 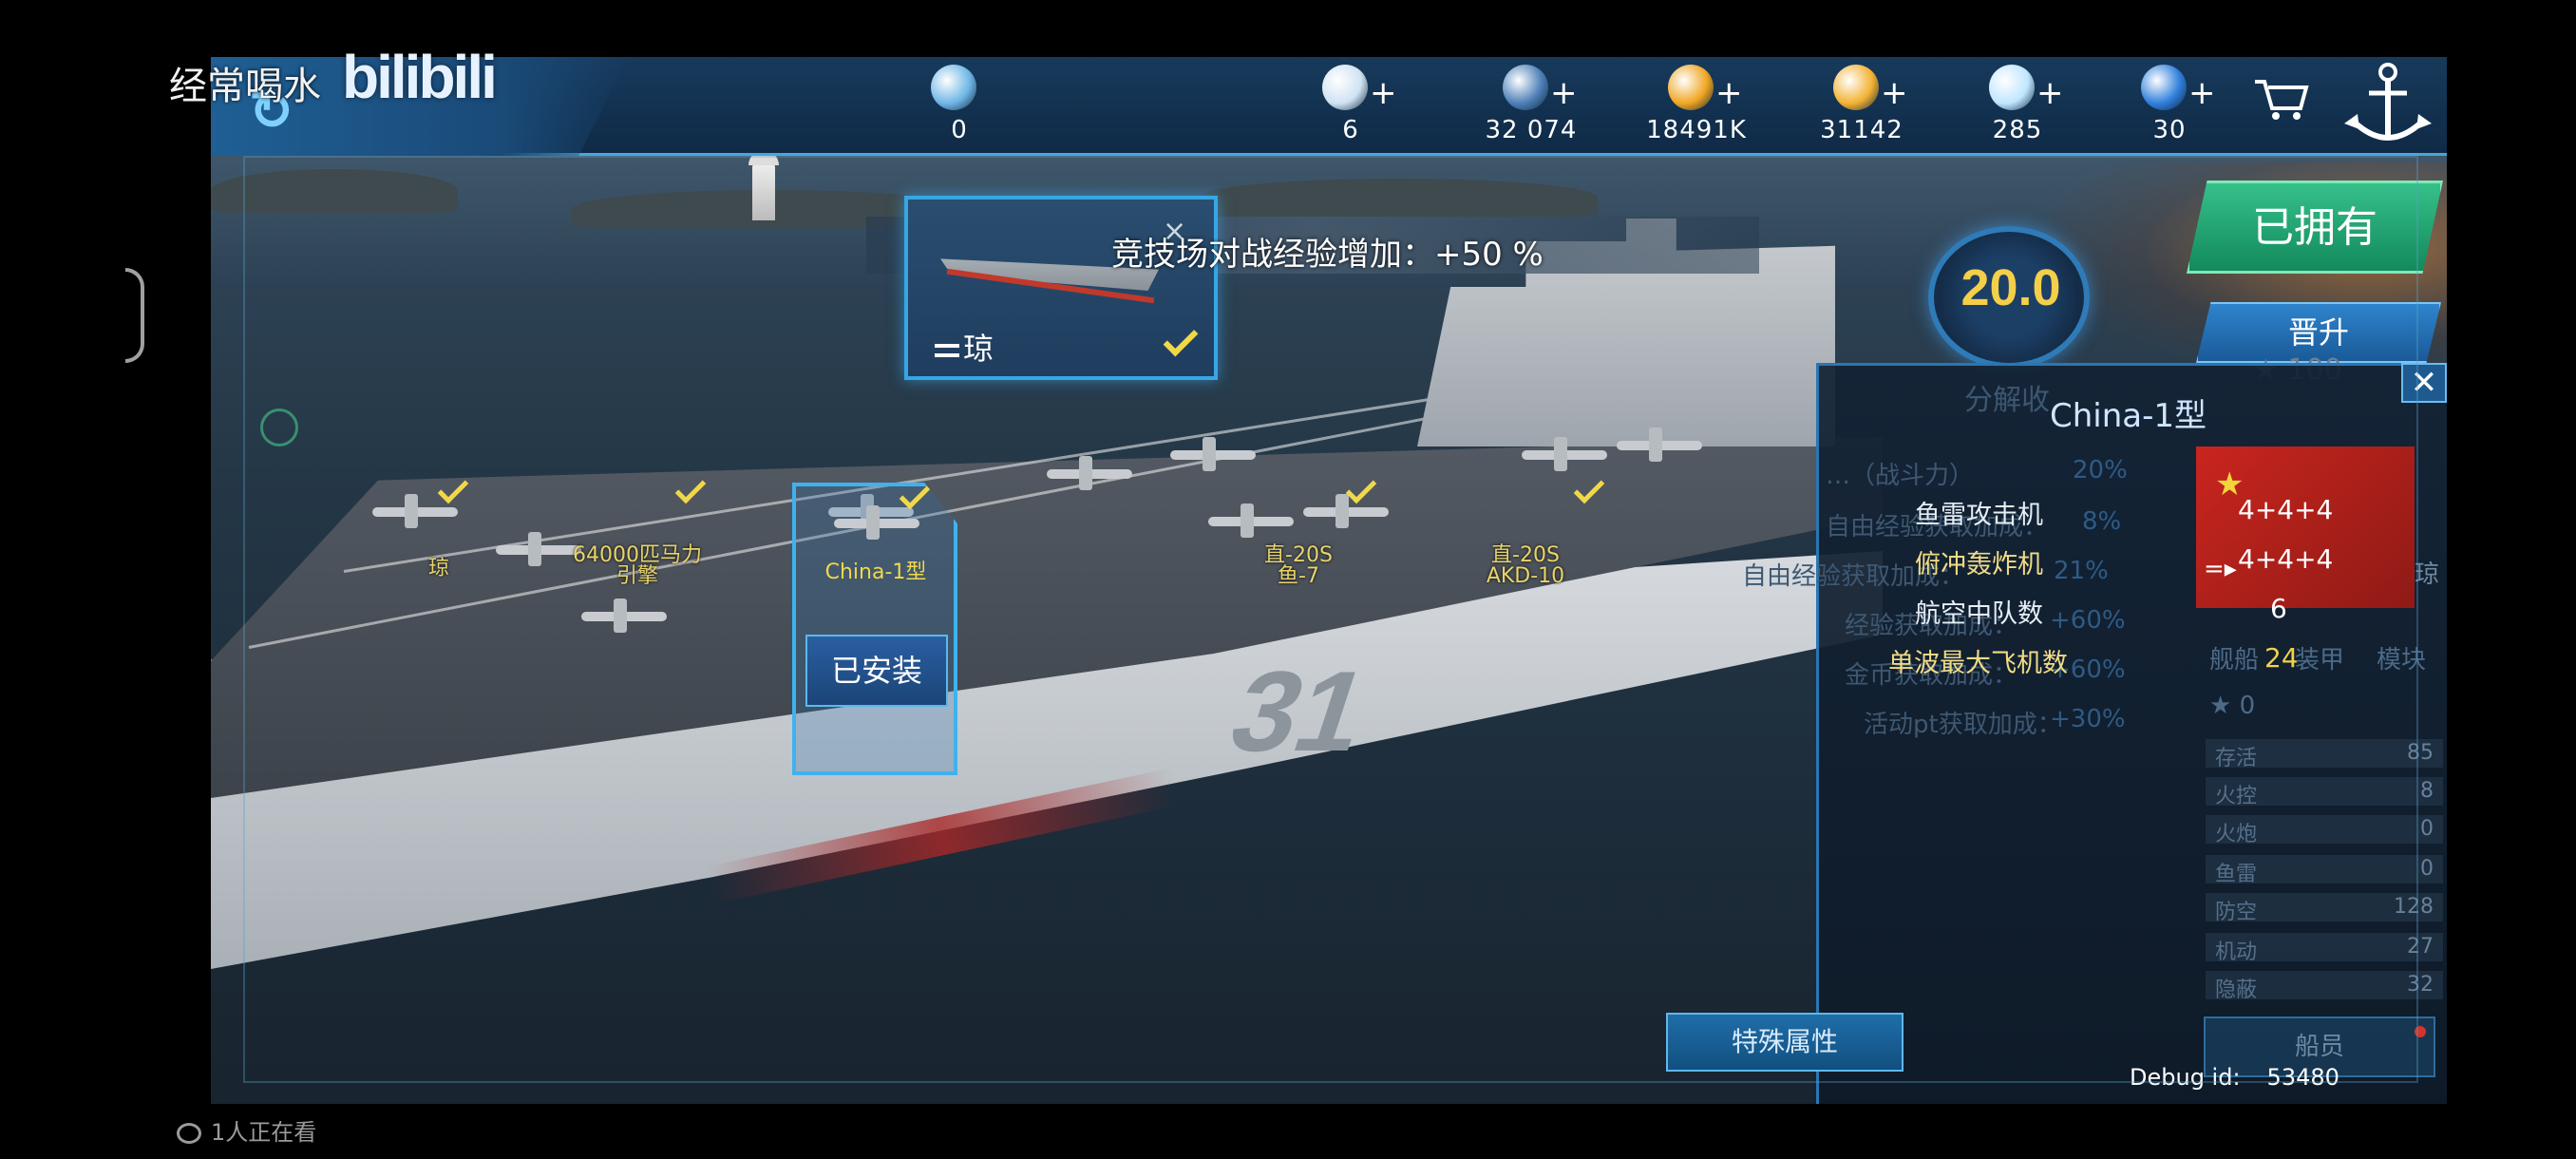 What do you see at coordinates (947, 350) in the screenshot?
I see `ship-class-icon` at bounding box center [947, 350].